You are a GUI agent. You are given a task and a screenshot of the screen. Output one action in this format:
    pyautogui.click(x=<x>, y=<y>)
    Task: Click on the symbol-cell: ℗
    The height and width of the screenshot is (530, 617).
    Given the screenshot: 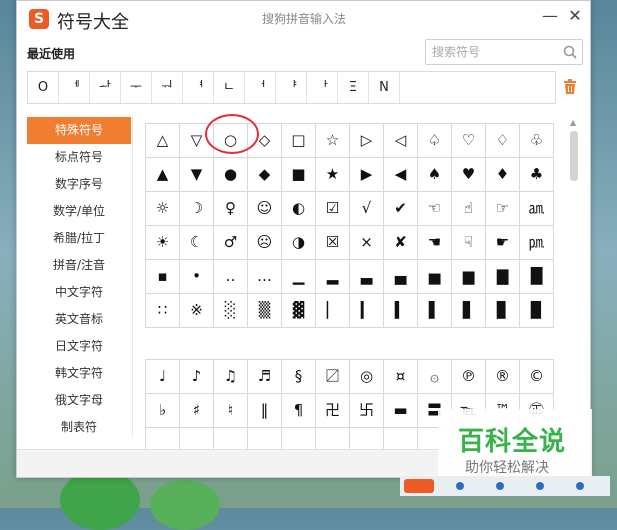 What is the action you would take?
    pyautogui.click(x=469, y=377)
    